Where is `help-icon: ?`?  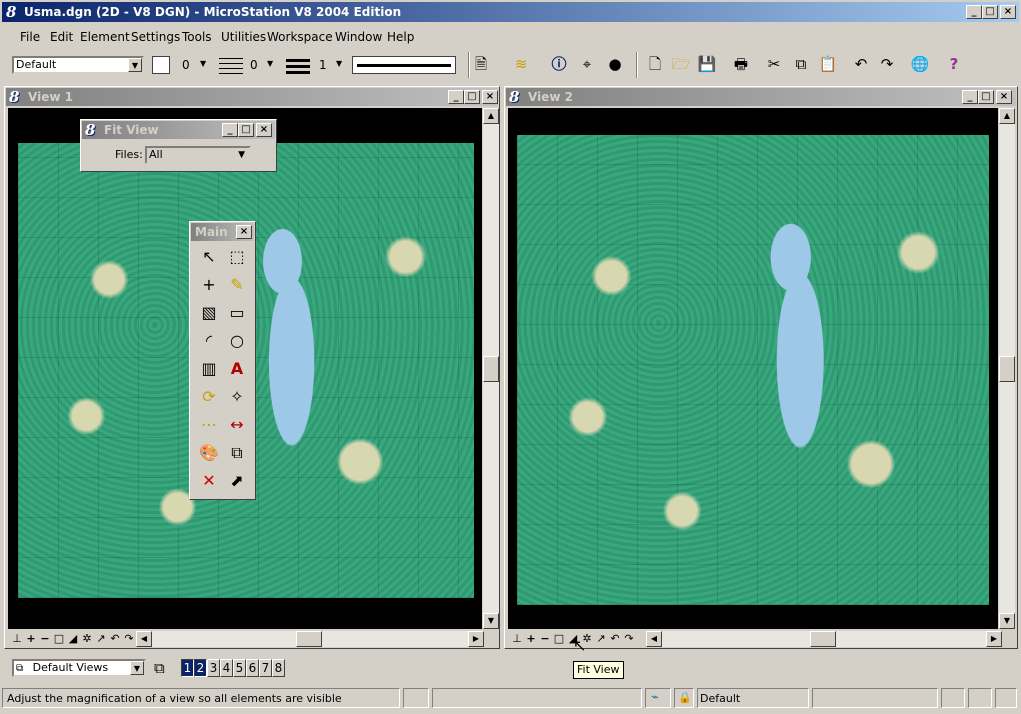 help-icon: ? is located at coordinates (954, 64).